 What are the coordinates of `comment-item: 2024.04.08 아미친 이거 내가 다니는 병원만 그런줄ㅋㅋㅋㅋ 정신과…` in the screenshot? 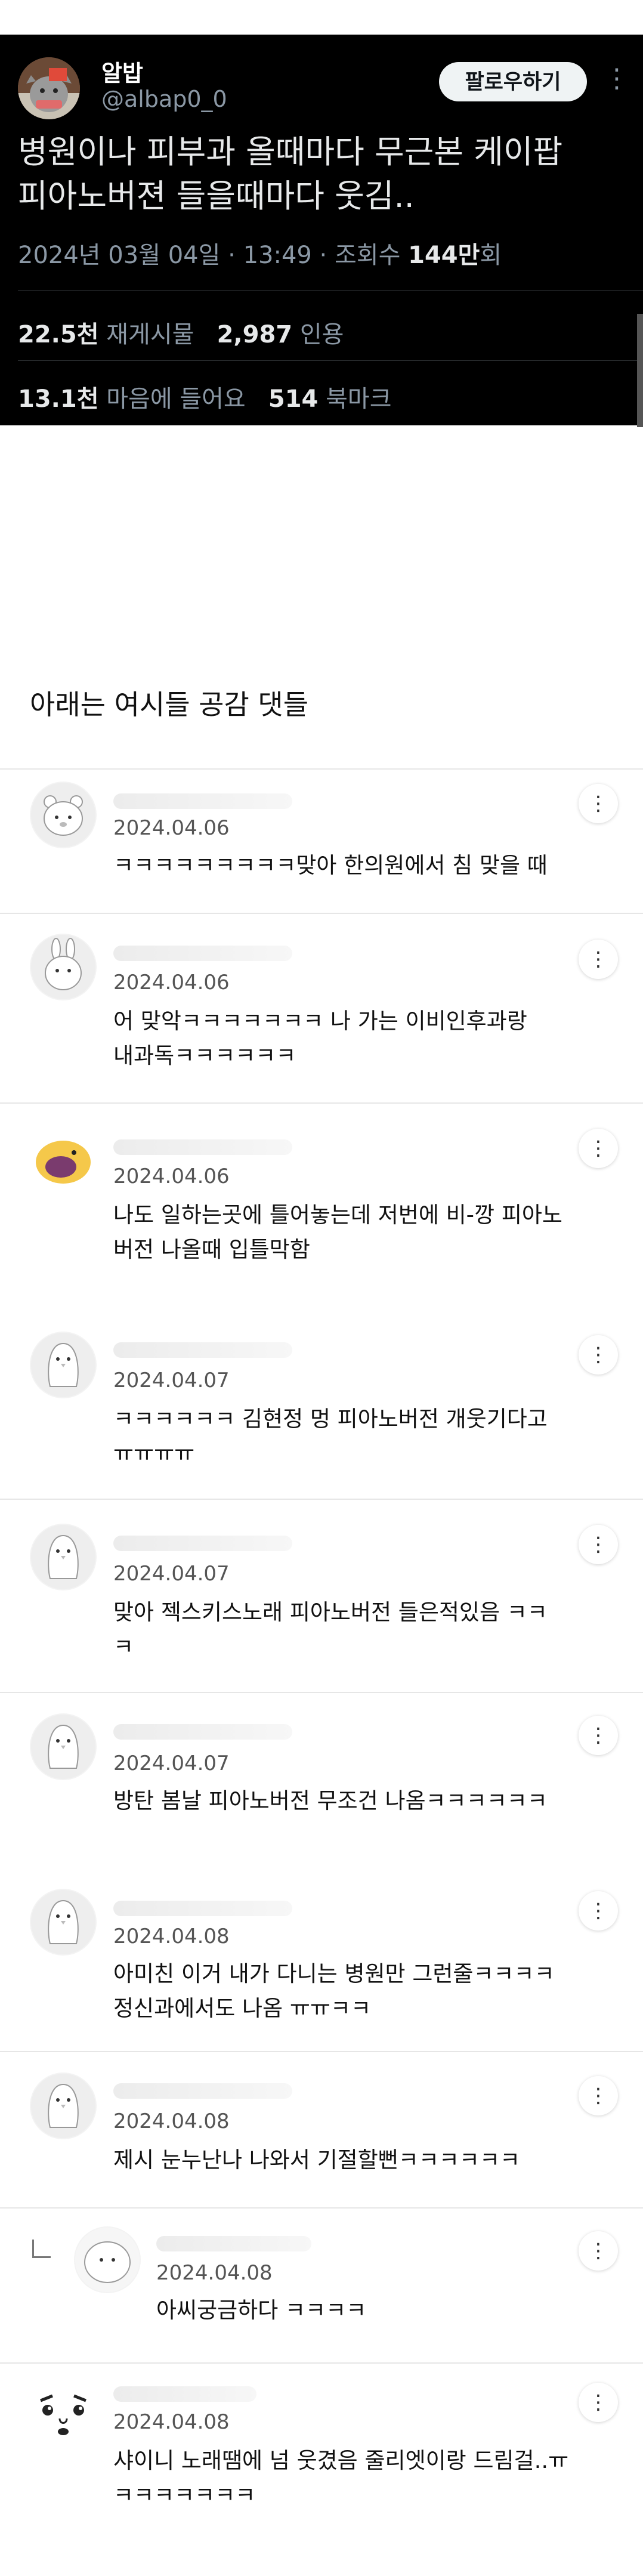 It's located at (321, 1966).